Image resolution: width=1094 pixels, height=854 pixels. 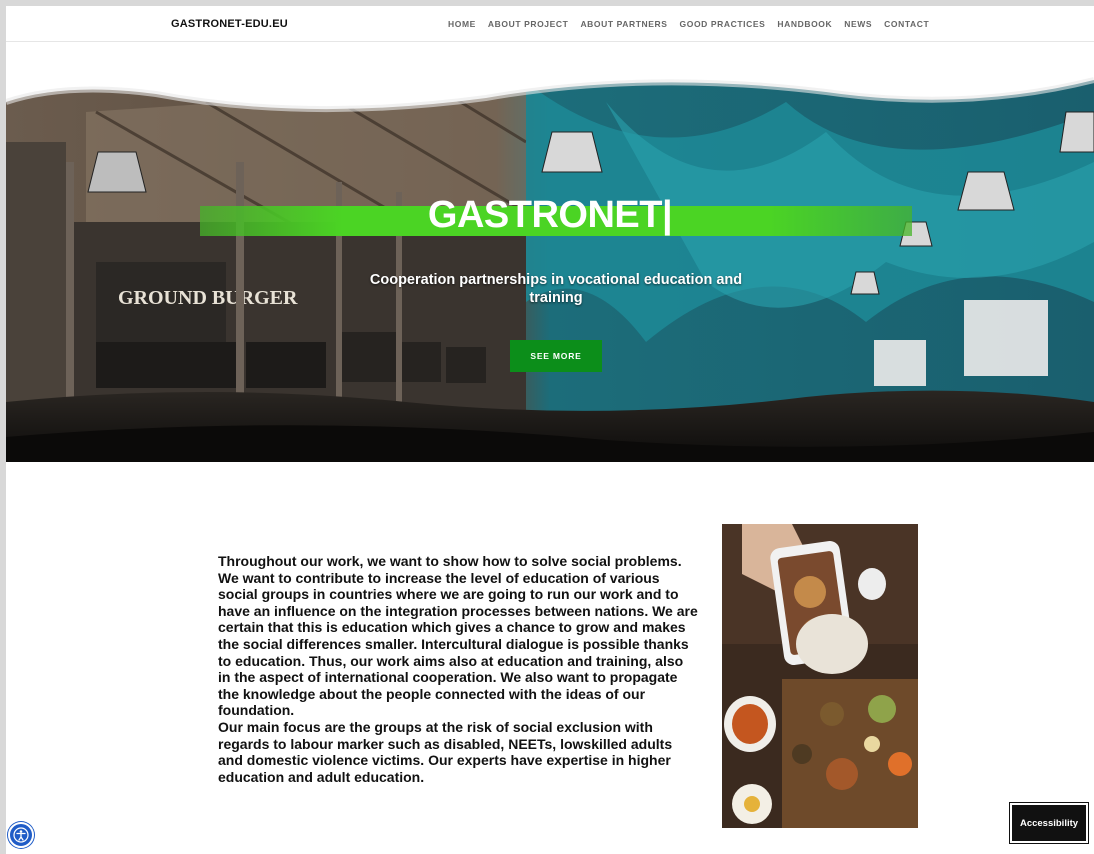 I want to click on accessibility-icon, so click(x=21, y=835).